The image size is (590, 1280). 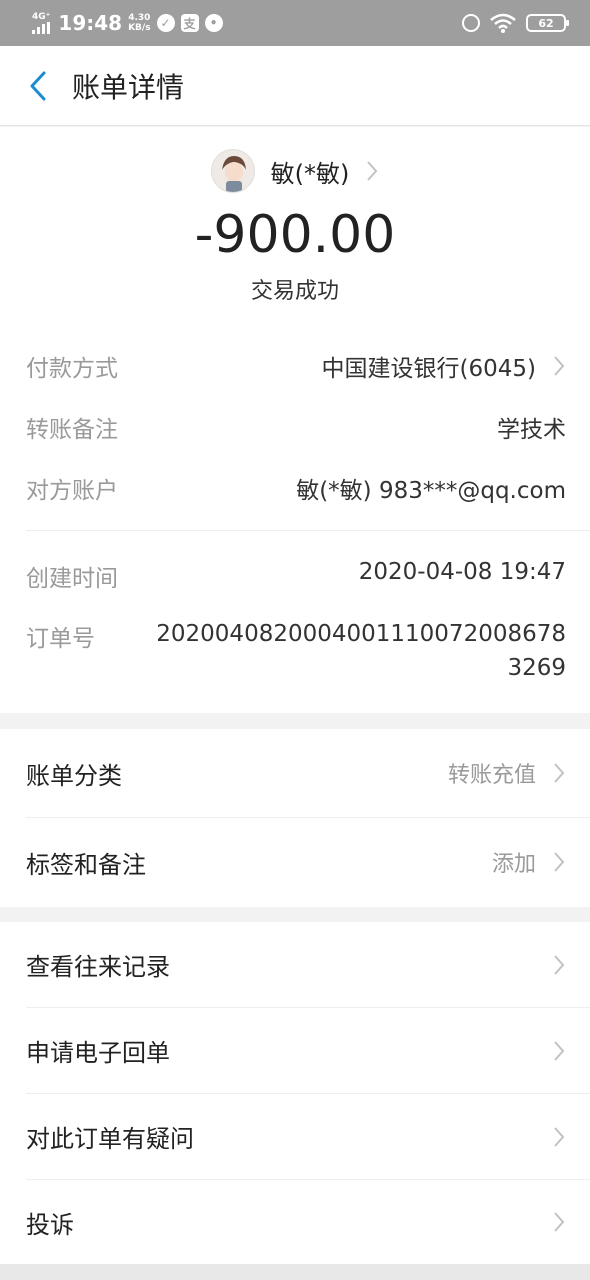 I want to click on order-number-value: 20200408200040011100720086783269, so click(x=361, y=651).